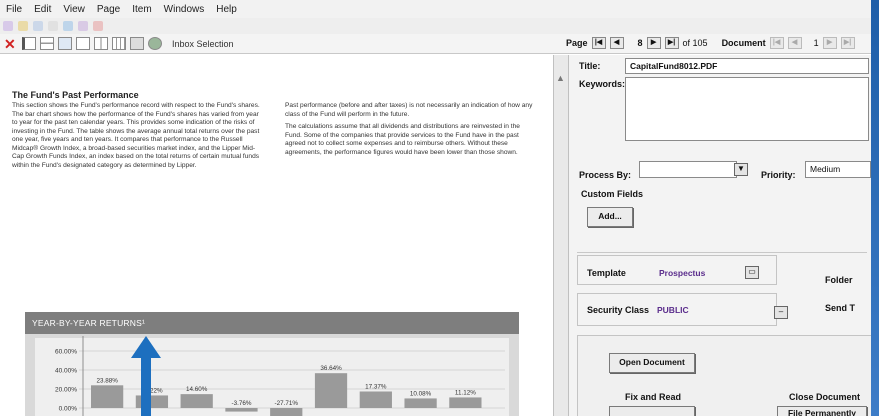 The image size is (879, 416). What do you see at coordinates (38, 26) in the screenshot?
I see `save-icon` at bounding box center [38, 26].